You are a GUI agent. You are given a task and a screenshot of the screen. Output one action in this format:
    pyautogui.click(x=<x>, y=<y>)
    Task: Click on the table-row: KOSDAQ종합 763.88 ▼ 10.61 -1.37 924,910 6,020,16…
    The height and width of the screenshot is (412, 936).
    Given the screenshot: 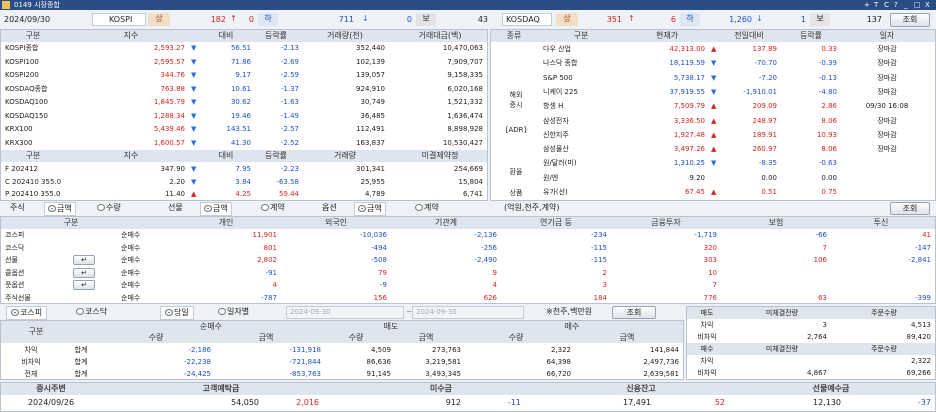 What is the action you would take?
    pyautogui.click(x=244, y=89)
    